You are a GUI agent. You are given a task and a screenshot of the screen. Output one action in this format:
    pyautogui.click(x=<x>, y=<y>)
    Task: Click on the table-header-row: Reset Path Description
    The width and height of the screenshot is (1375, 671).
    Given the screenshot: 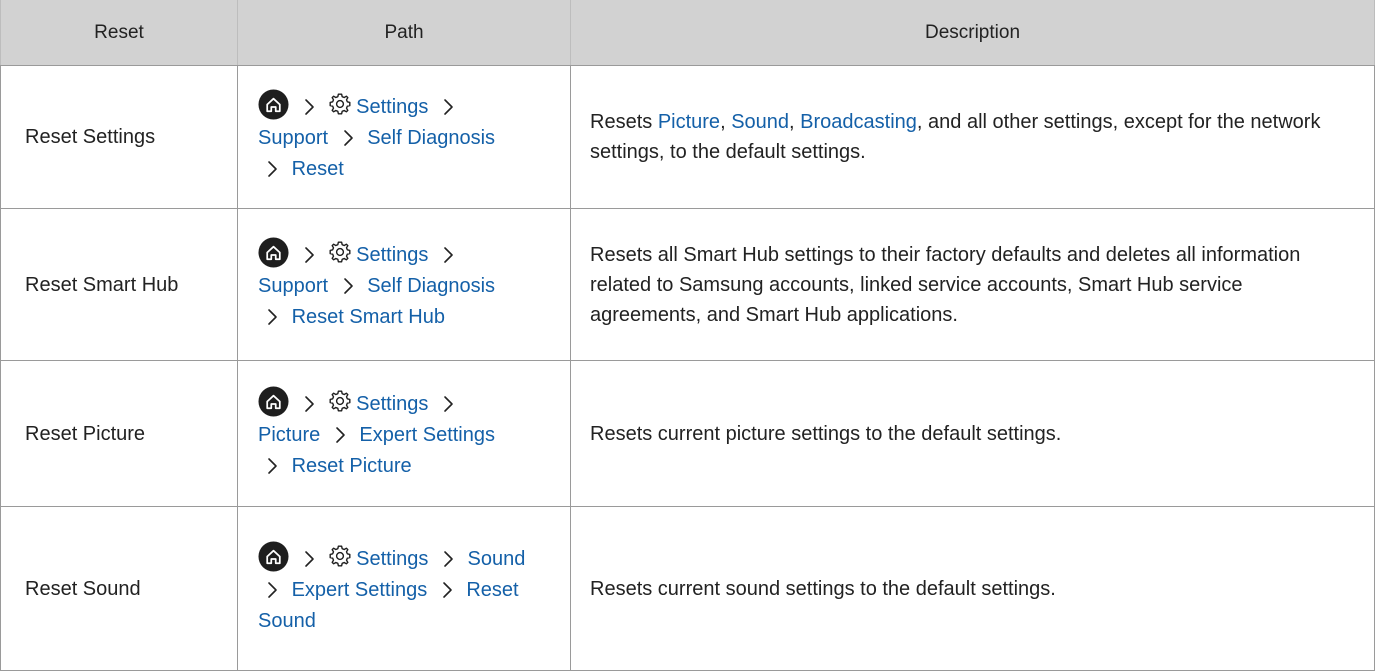 What is the action you would take?
    pyautogui.click(x=687, y=33)
    